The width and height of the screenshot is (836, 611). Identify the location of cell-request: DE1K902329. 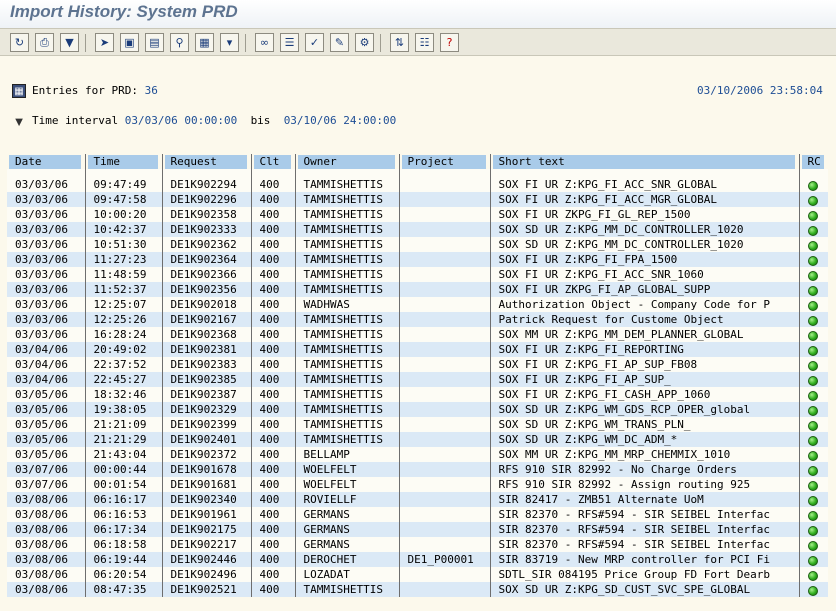
(206, 409).